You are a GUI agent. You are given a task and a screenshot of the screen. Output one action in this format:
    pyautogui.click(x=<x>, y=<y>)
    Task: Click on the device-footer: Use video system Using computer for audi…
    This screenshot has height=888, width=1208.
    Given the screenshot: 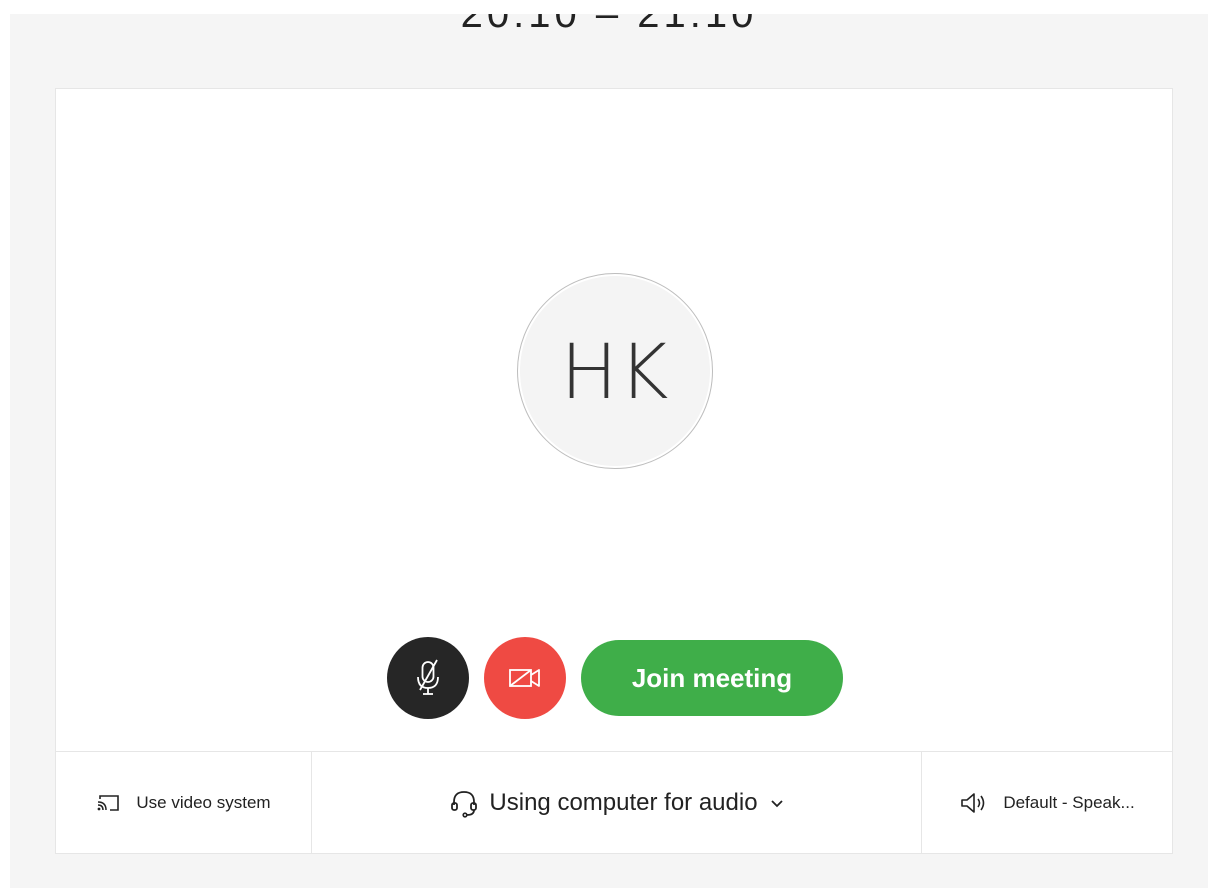 What is the action you would take?
    pyautogui.click(x=614, y=802)
    